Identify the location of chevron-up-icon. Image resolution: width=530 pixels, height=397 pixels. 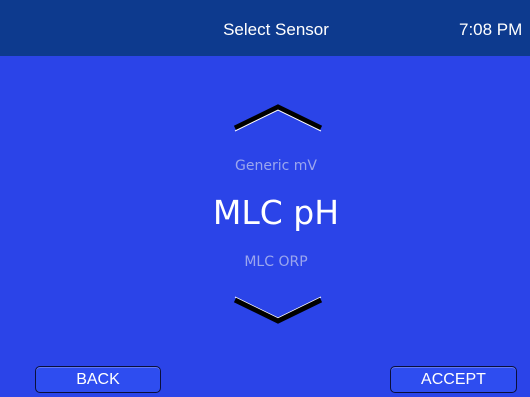
(278, 119).